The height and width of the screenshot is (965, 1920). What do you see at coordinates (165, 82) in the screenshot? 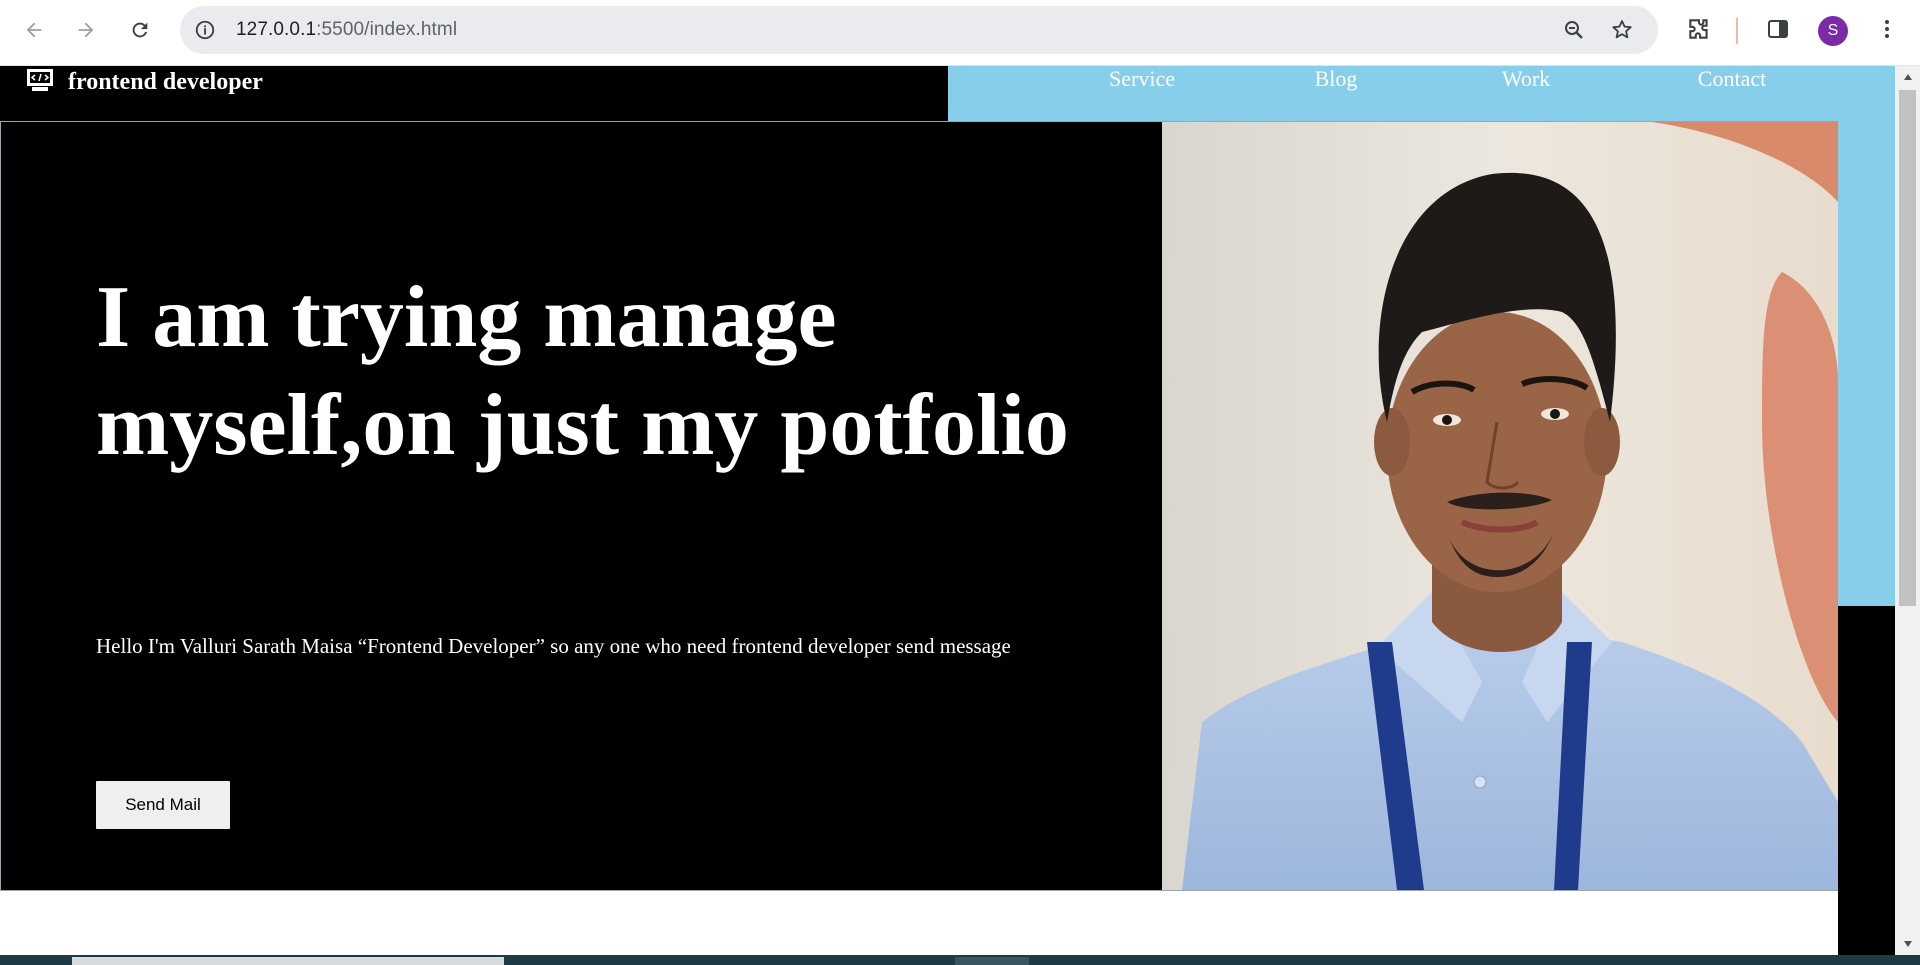
I see `site-logo-text: frontend developer` at bounding box center [165, 82].